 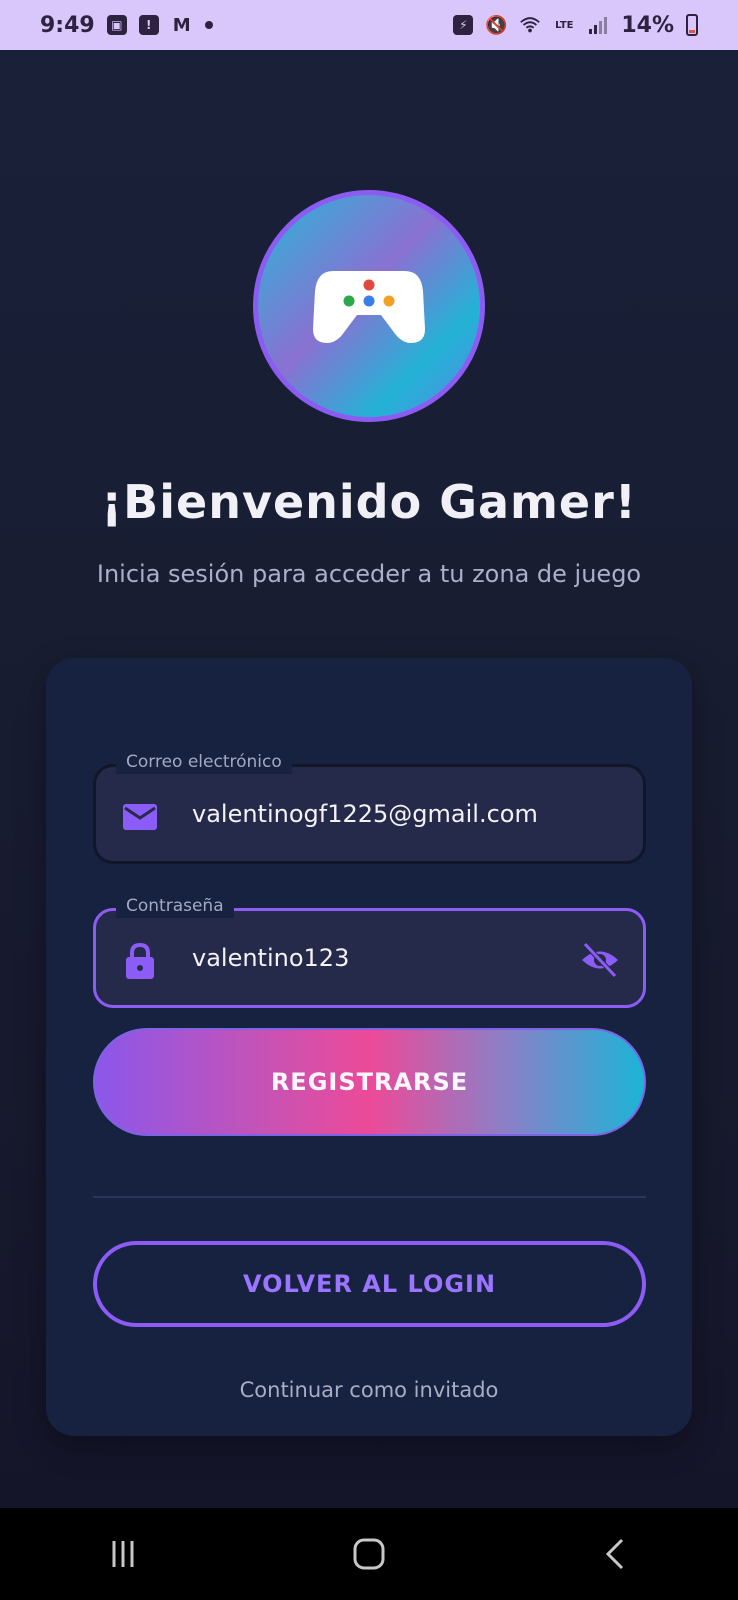 What do you see at coordinates (67, 25) in the screenshot?
I see `status-time: 9:49` at bounding box center [67, 25].